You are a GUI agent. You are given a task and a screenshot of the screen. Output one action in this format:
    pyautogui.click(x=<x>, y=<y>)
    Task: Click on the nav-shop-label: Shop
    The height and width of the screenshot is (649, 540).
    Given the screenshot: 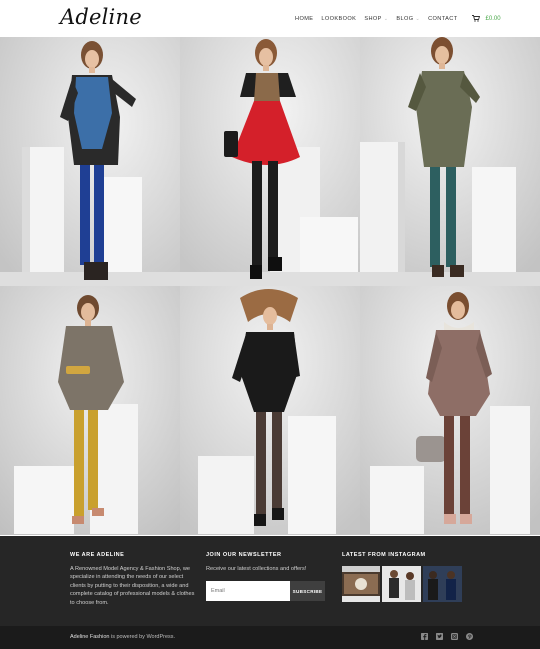 What is the action you would take?
    pyautogui.click(x=373, y=18)
    